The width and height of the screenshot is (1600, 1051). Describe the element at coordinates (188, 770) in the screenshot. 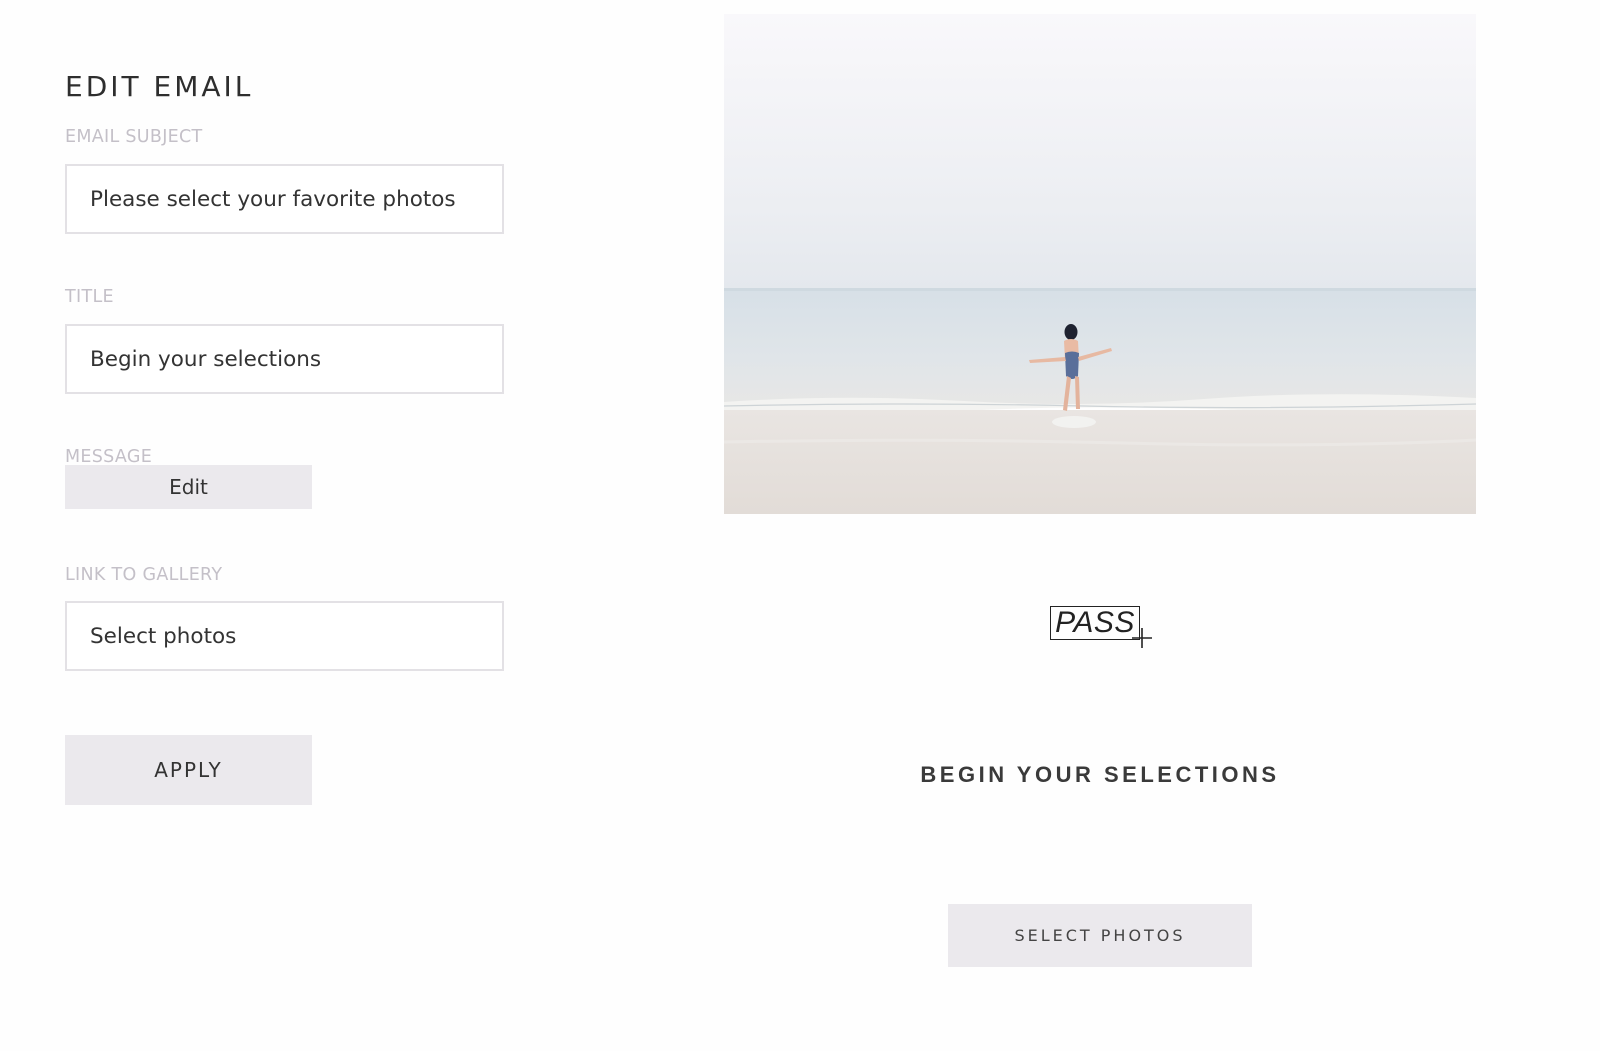

I see `apply-button: APPLY` at that location.